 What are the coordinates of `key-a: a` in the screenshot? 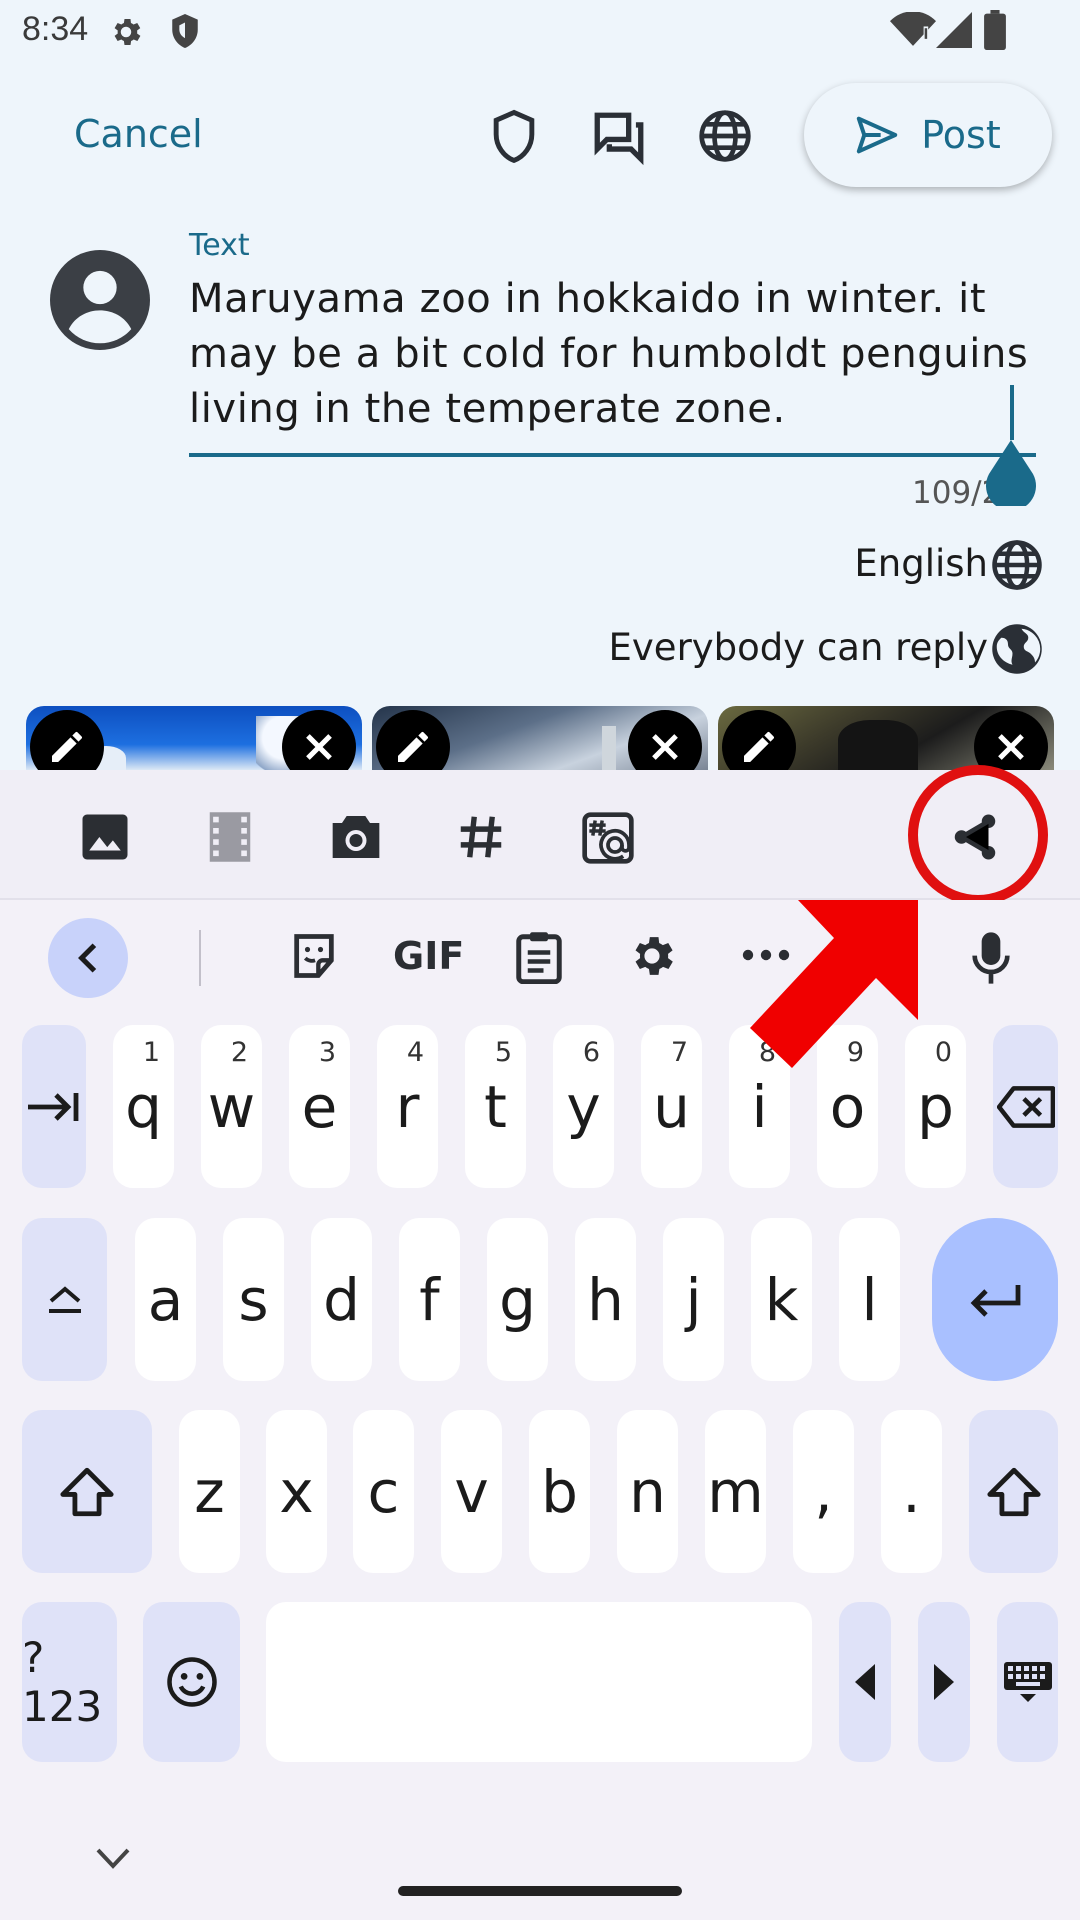 It's located at (165, 1299).